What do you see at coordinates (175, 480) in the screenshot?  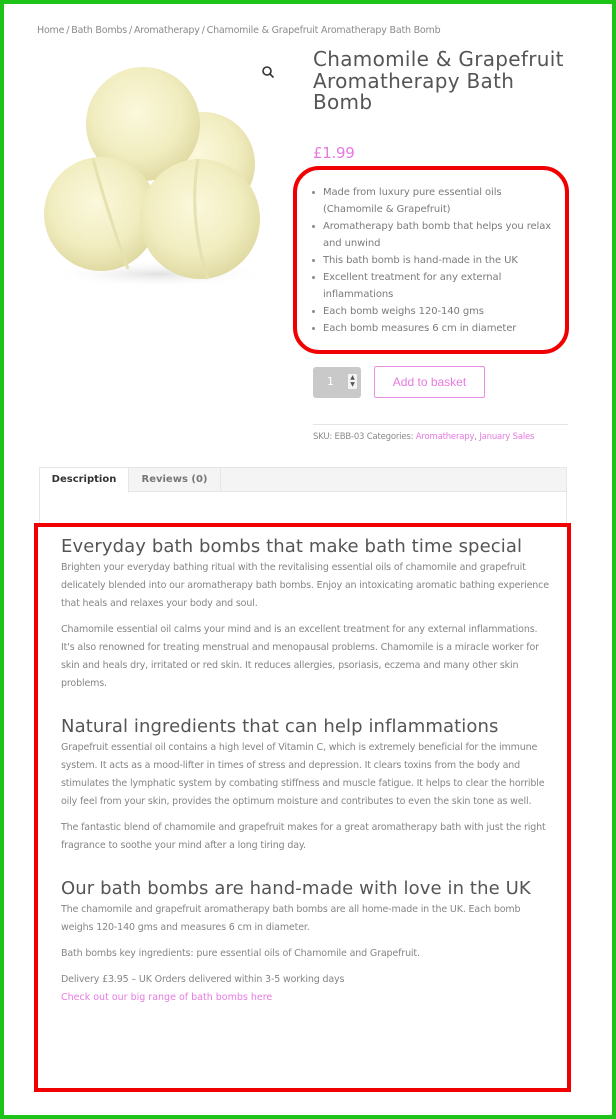 I see `tab-reviews: Reviews (0)` at bounding box center [175, 480].